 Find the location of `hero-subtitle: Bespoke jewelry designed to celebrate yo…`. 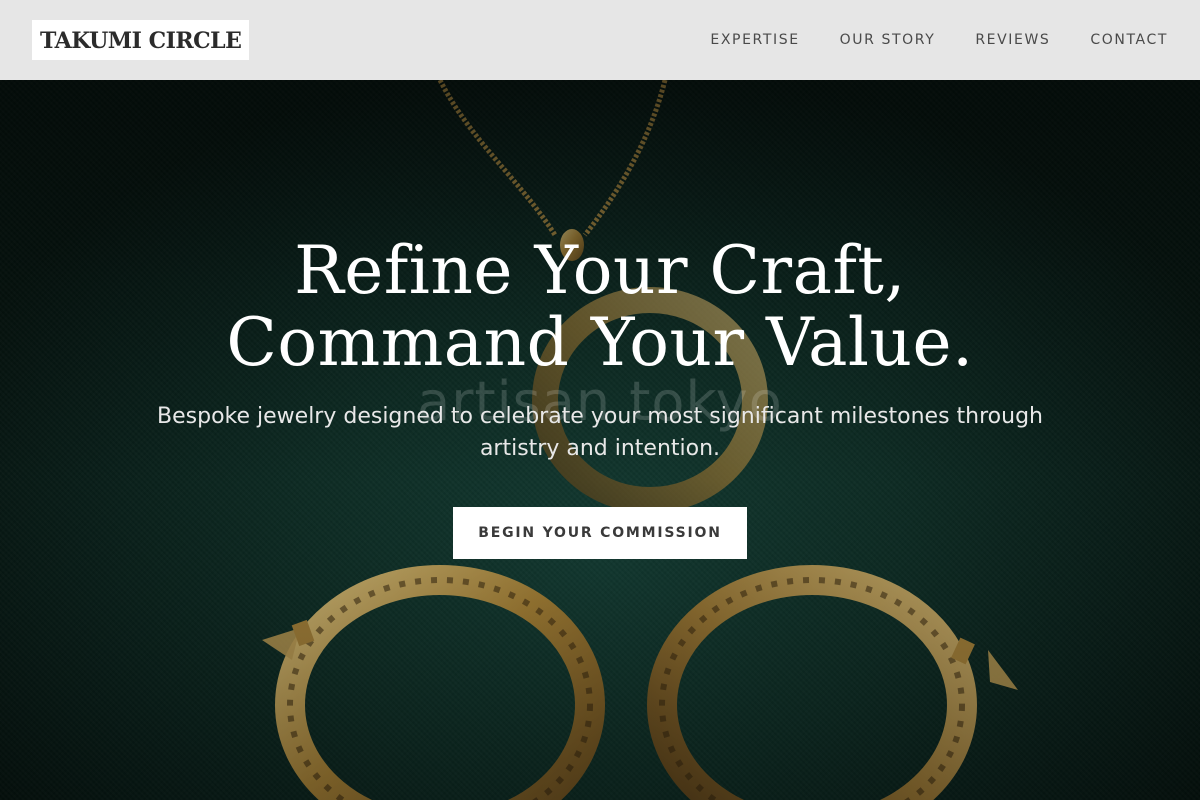

hero-subtitle: Bespoke jewelry designed to celebrate yo… is located at coordinates (600, 432).